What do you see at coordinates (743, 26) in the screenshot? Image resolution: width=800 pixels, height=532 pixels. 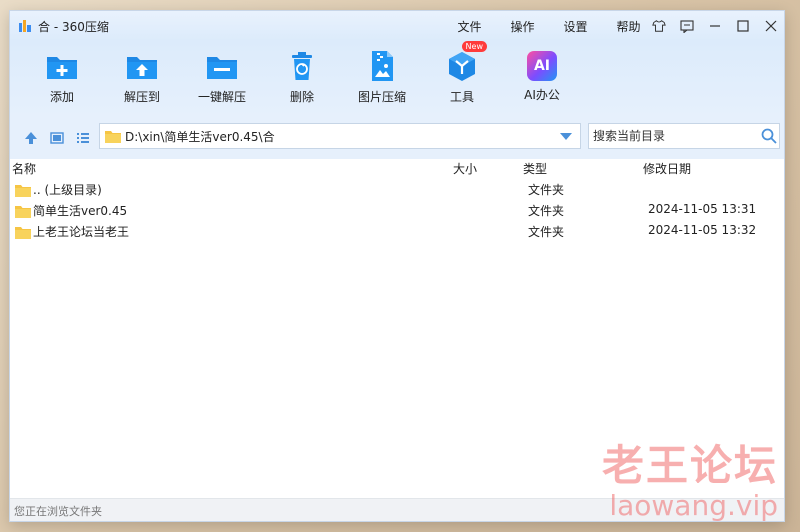 I see `maximize-icon` at bounding box center [743, 26].